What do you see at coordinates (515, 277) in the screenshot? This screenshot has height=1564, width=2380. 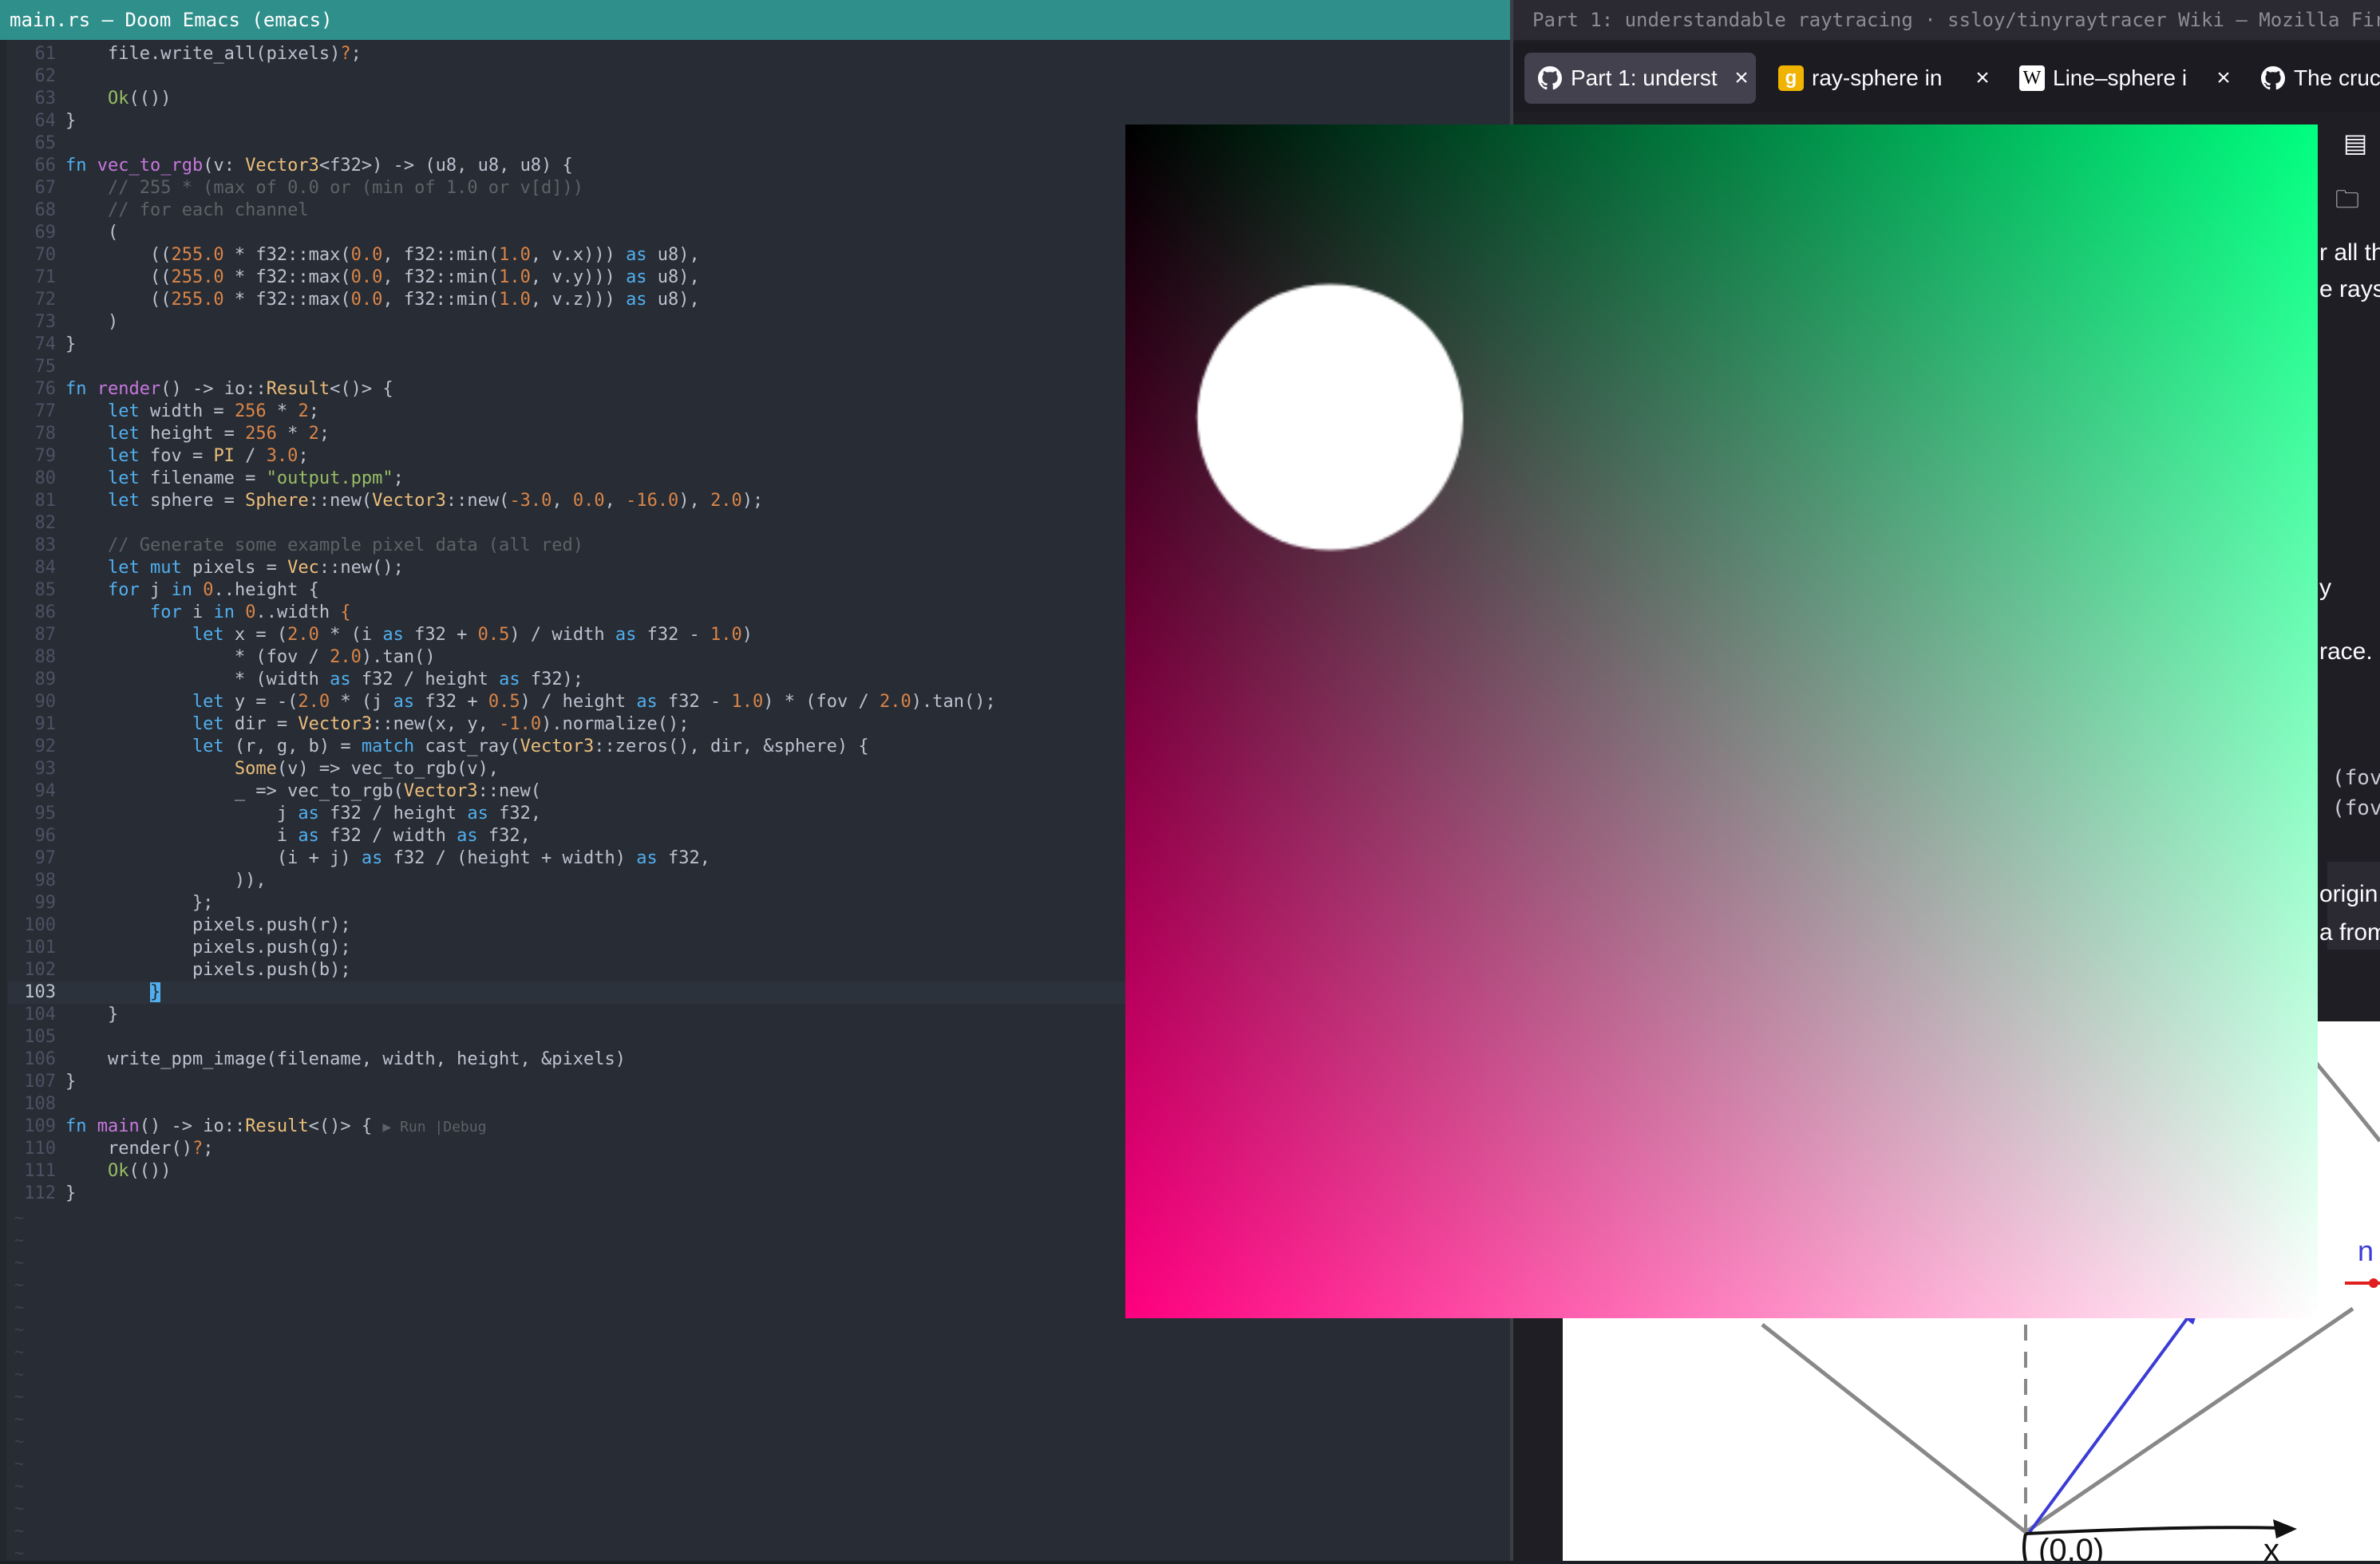 I see `code-token: 1.0` at bounding box center [515, 277].